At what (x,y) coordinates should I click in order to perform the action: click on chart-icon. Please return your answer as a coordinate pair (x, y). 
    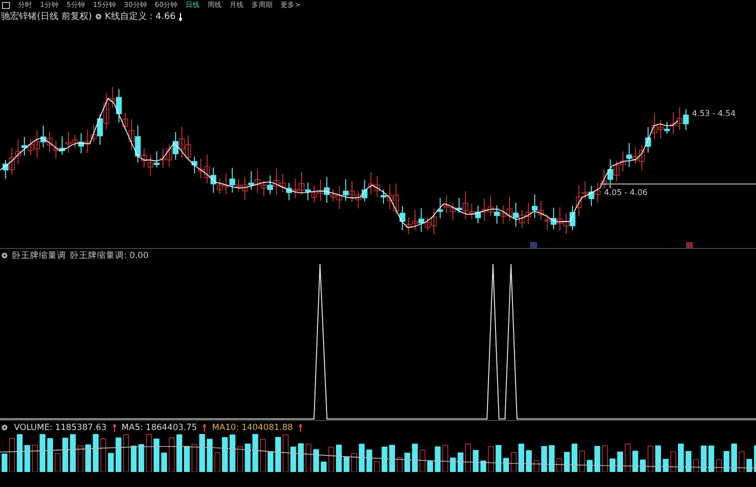
    Looking at the image, I should click on (6, 5).